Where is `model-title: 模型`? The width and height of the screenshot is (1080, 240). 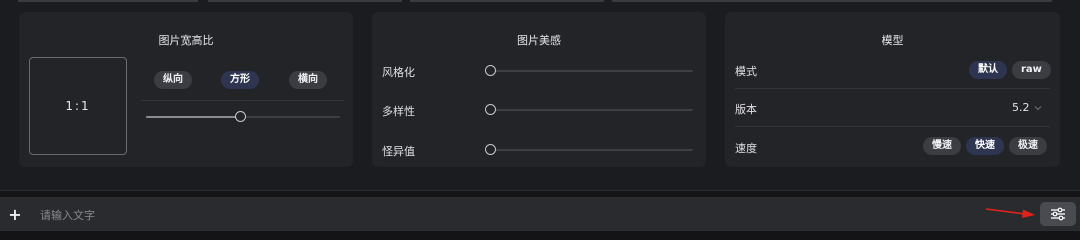 model-title: 模型 is located at coordinates (892, 40).